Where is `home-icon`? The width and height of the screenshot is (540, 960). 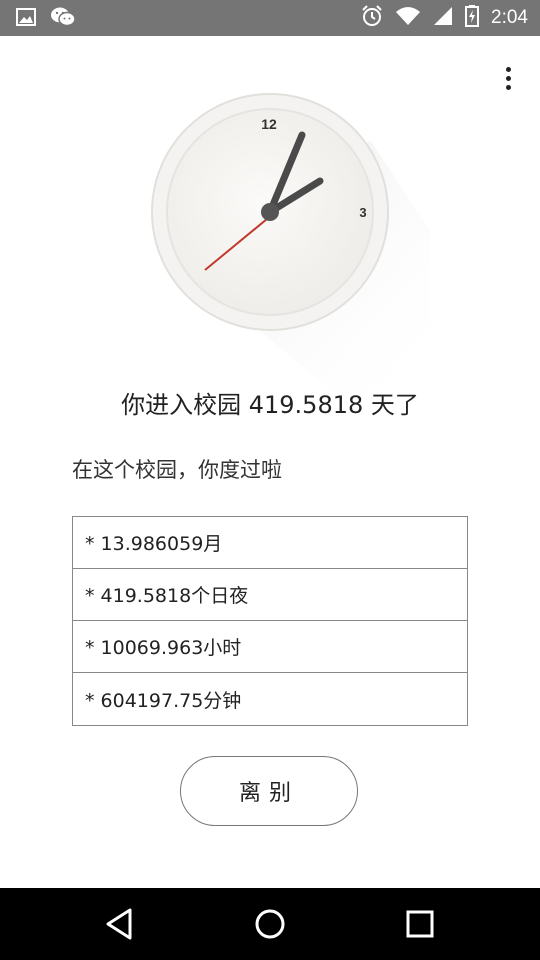 home-icon is located at coordinates (270, 924).